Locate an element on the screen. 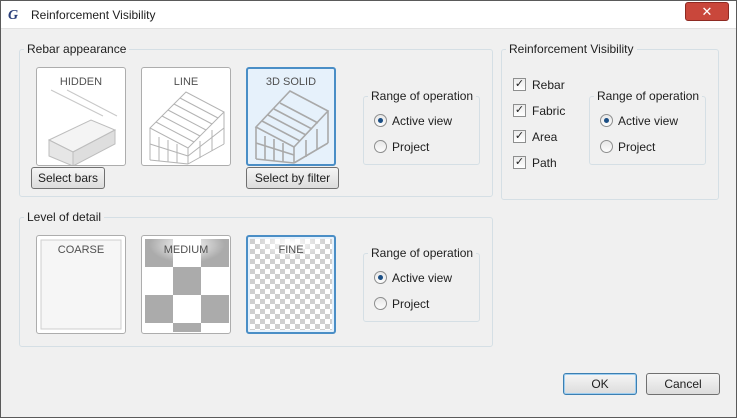 The image size is (737, 418). visibility-project-radio: Project is located at coordinates (627, 148).